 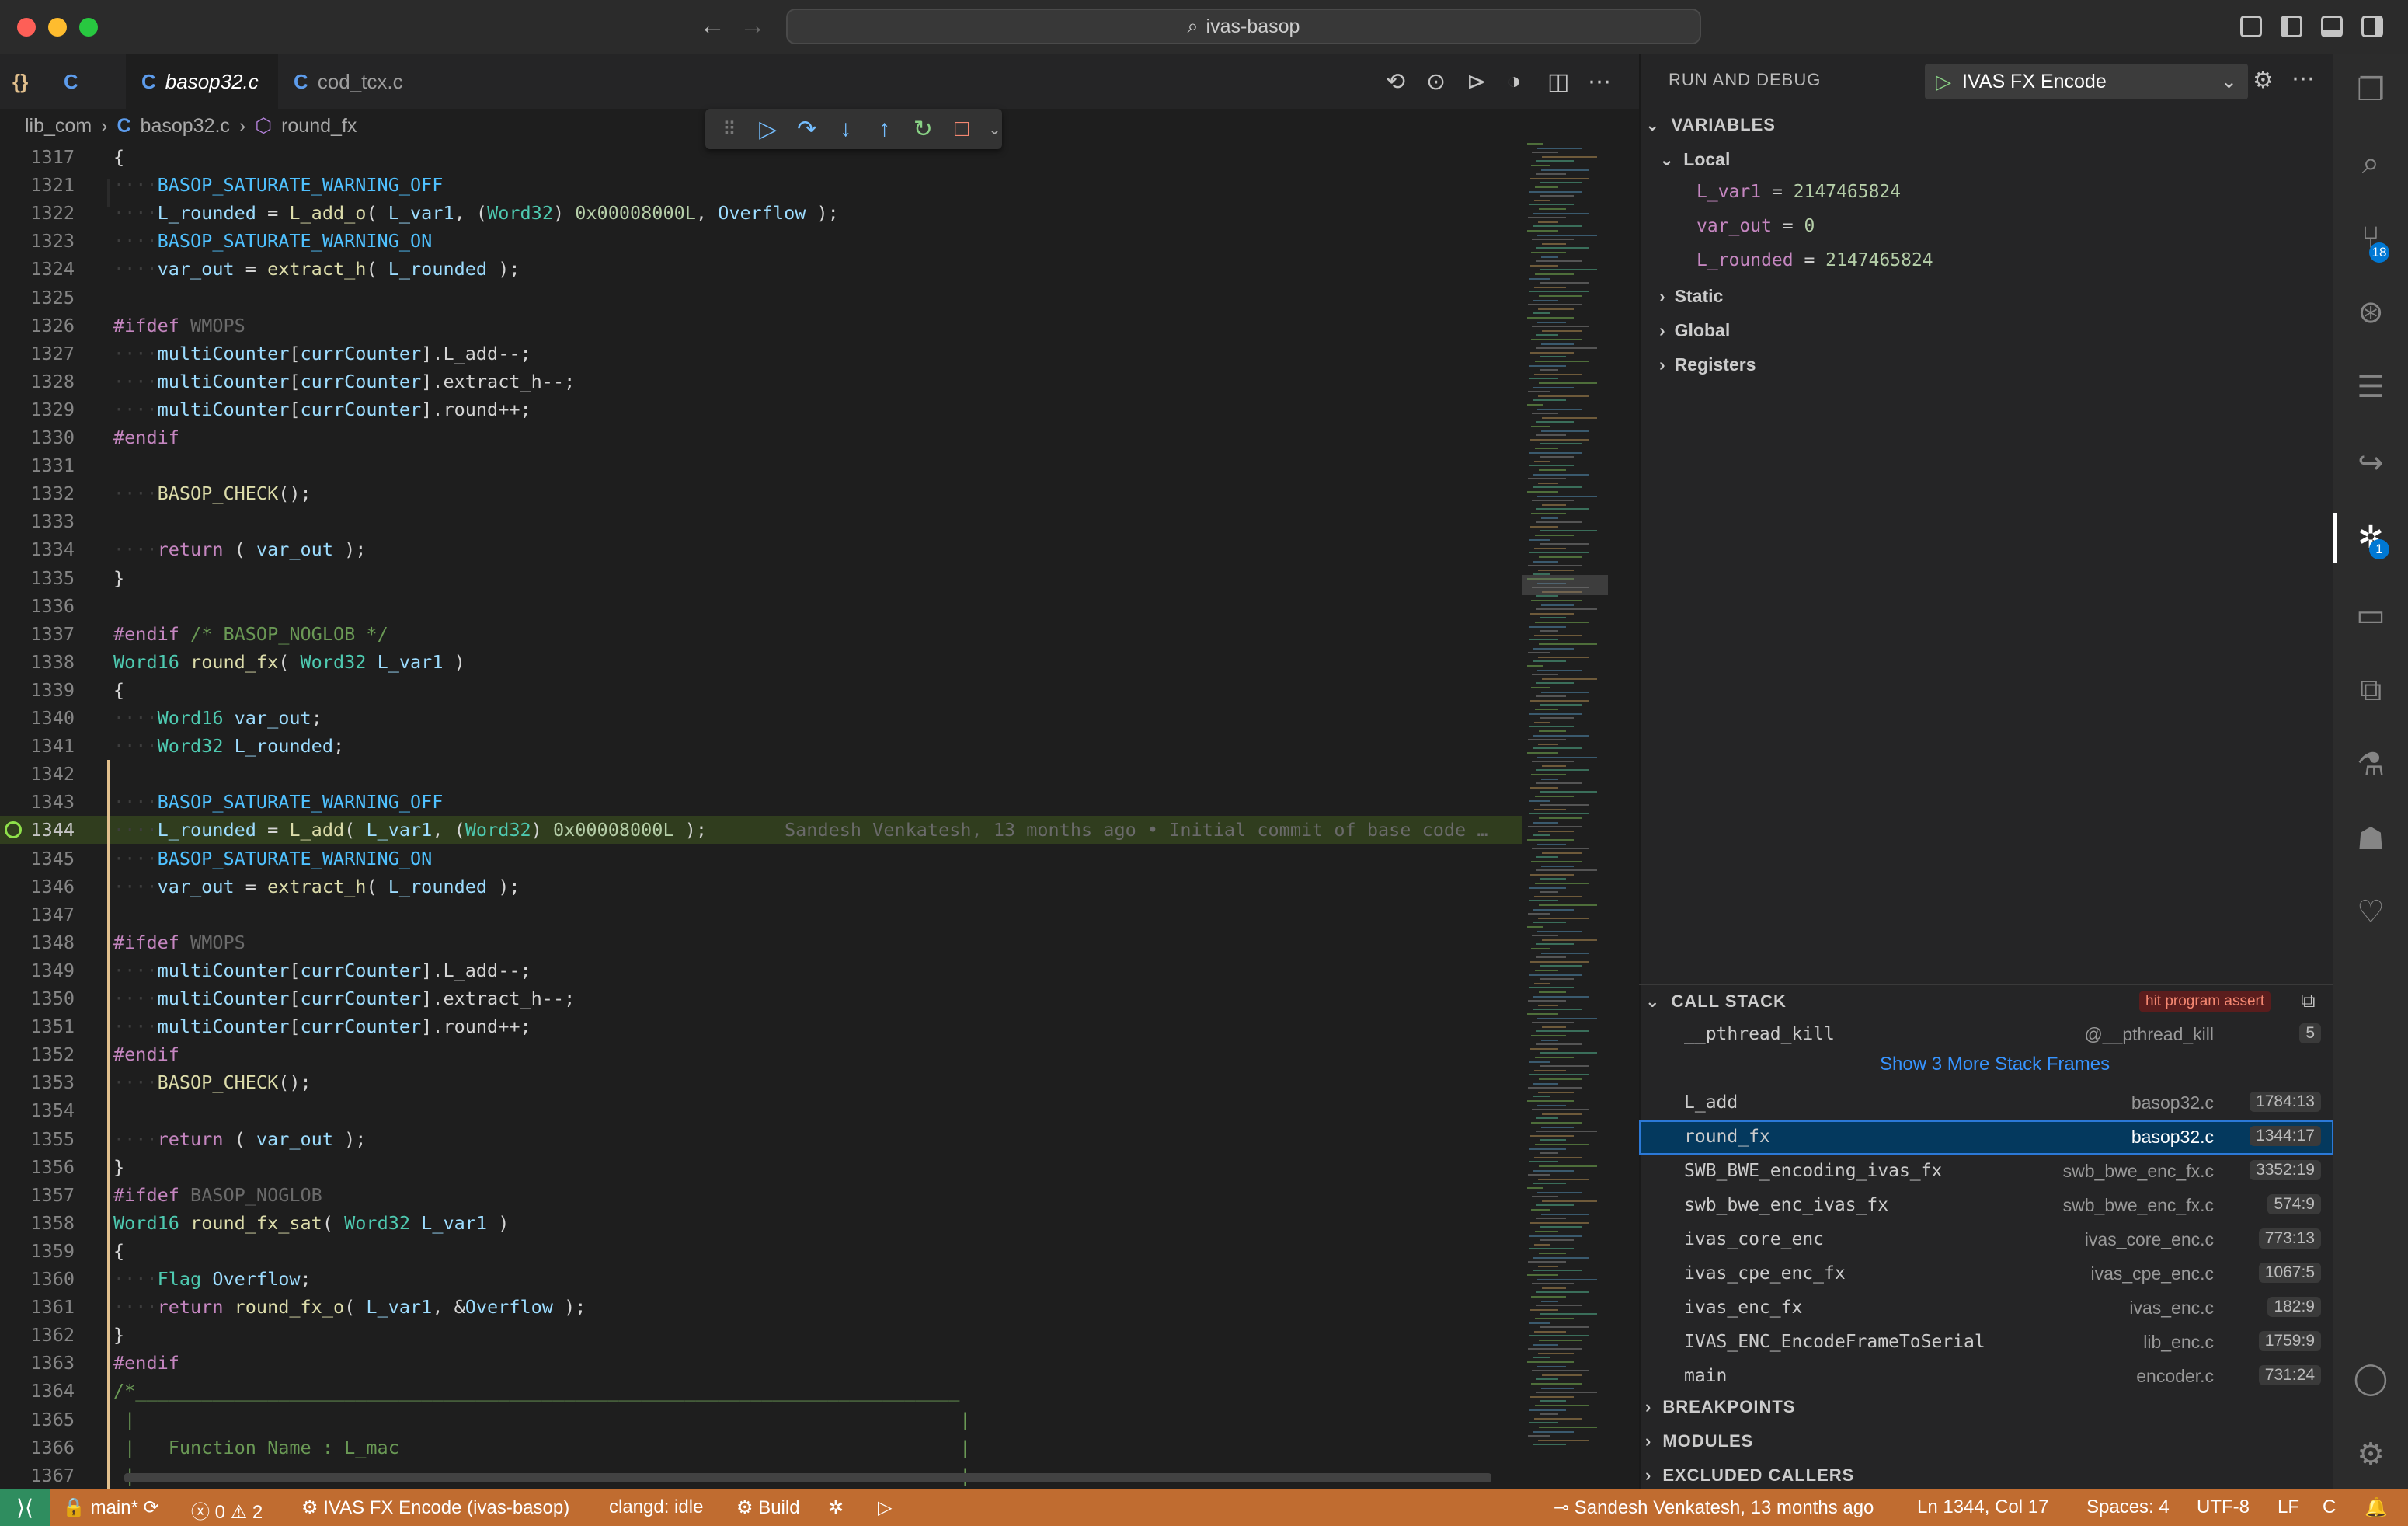 What do you see at coordinates (768, 129) in the screenshot?
I see `continue-icon: ▷` at bounding box center [768, 129].